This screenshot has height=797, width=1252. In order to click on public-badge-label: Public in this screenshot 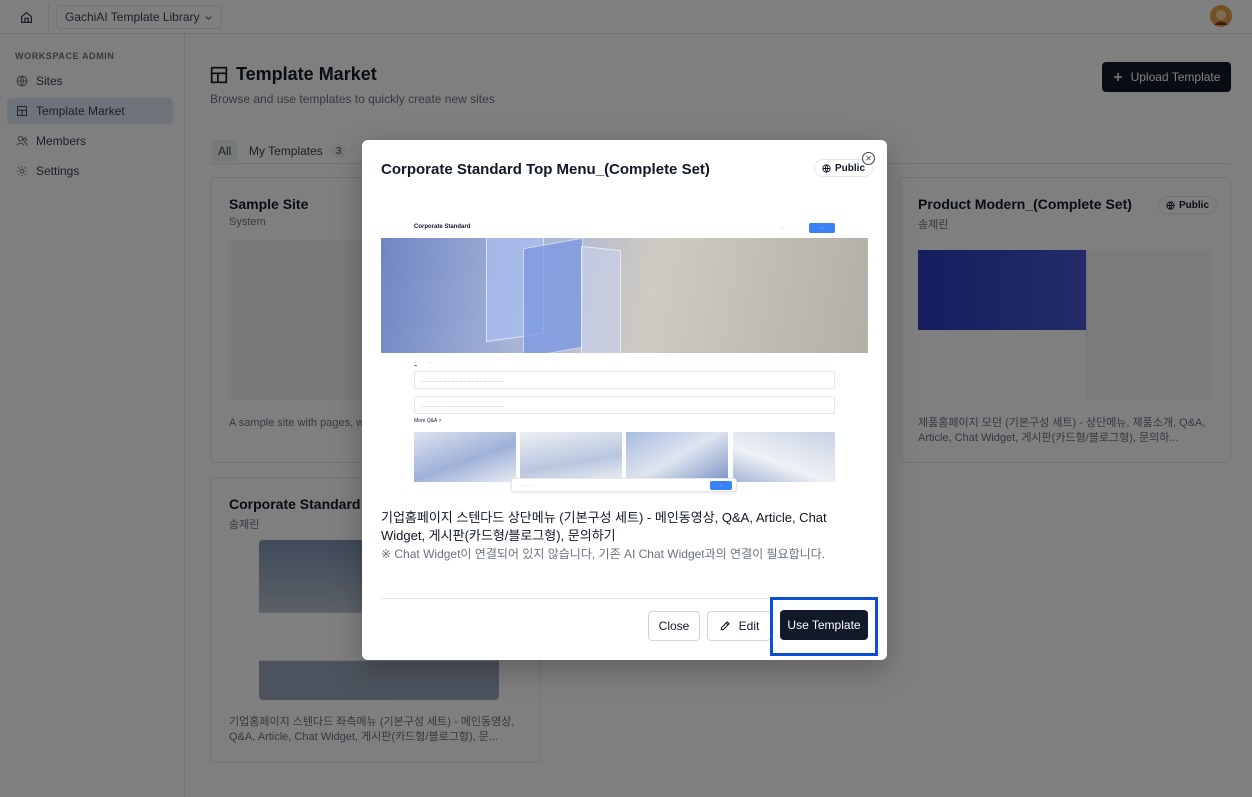, I will do `click(850, 168)`.